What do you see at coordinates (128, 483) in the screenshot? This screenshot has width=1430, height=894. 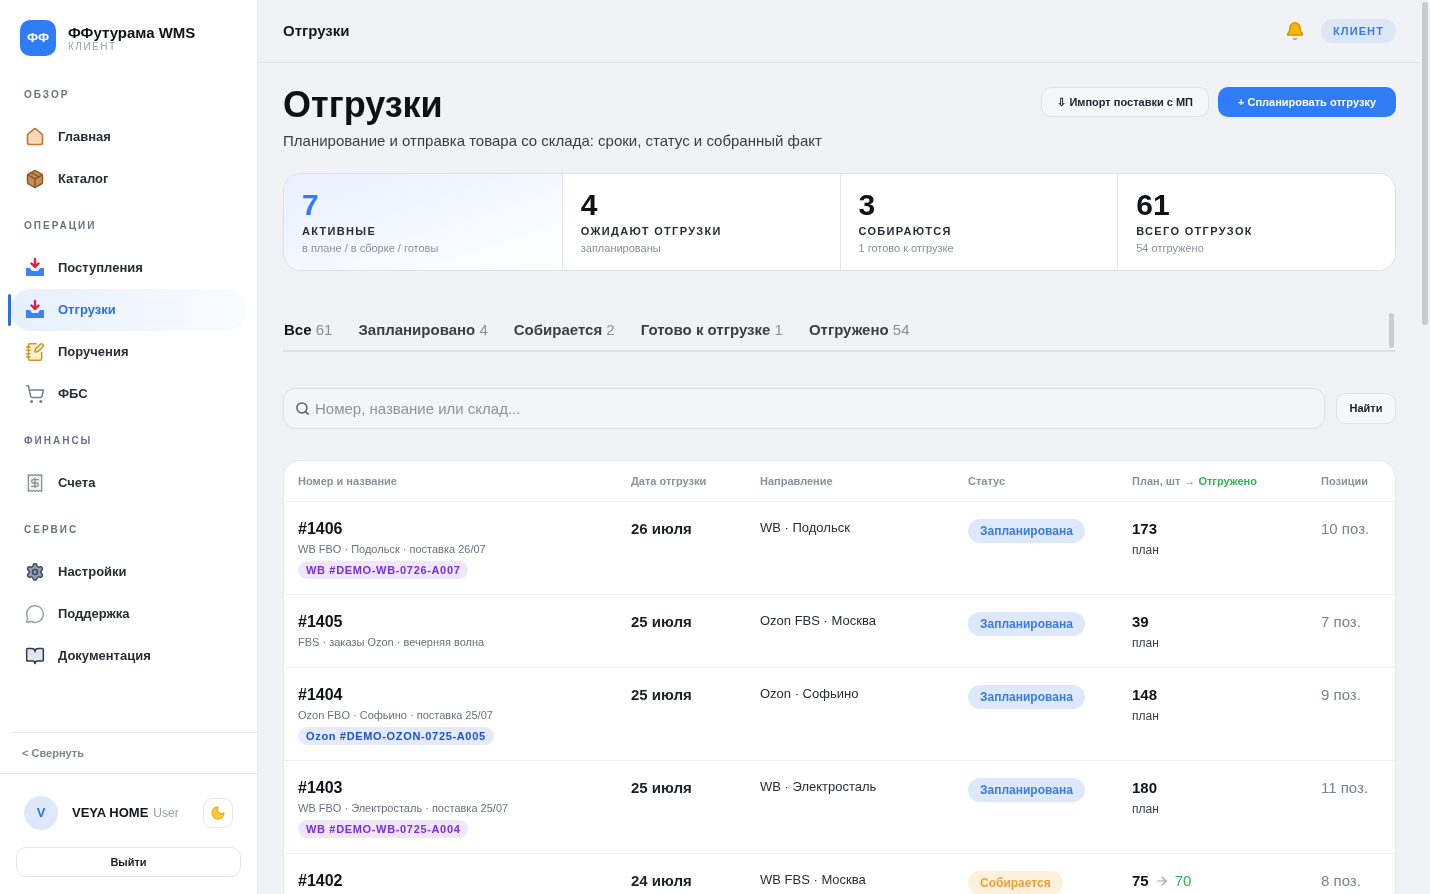 I see `nav-item: Счета` at bounding box center [128, 483].